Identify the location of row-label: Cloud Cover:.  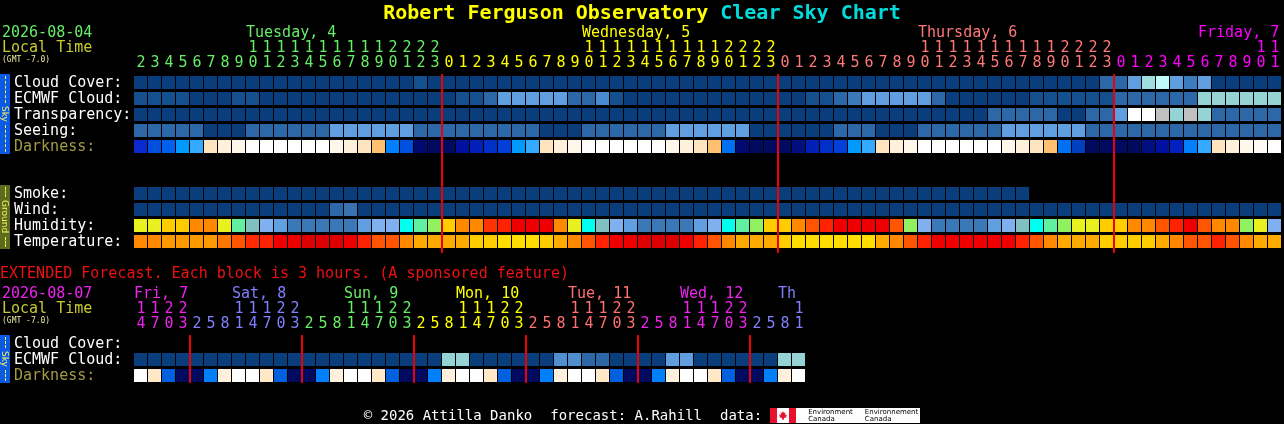
(69, 82).